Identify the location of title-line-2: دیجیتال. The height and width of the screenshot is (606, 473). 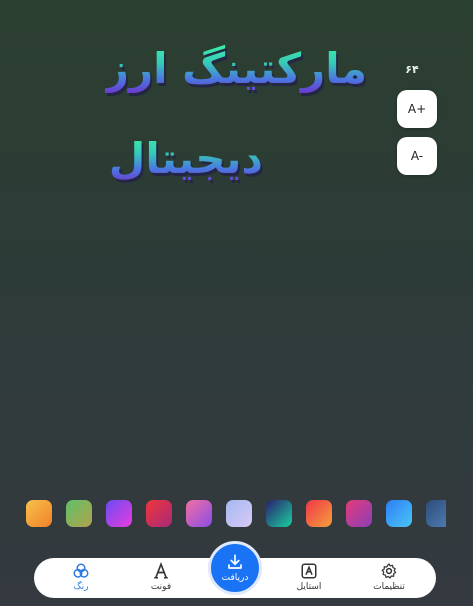
(186, 158).